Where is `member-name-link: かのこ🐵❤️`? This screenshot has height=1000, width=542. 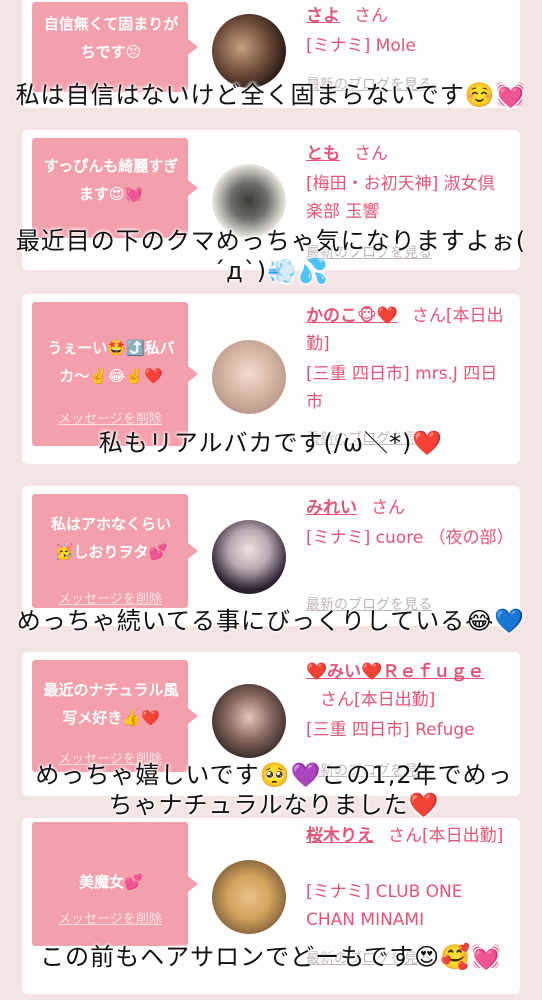
member-name-link: かのこ🐵❤️ is located at coordinates (352, 316).